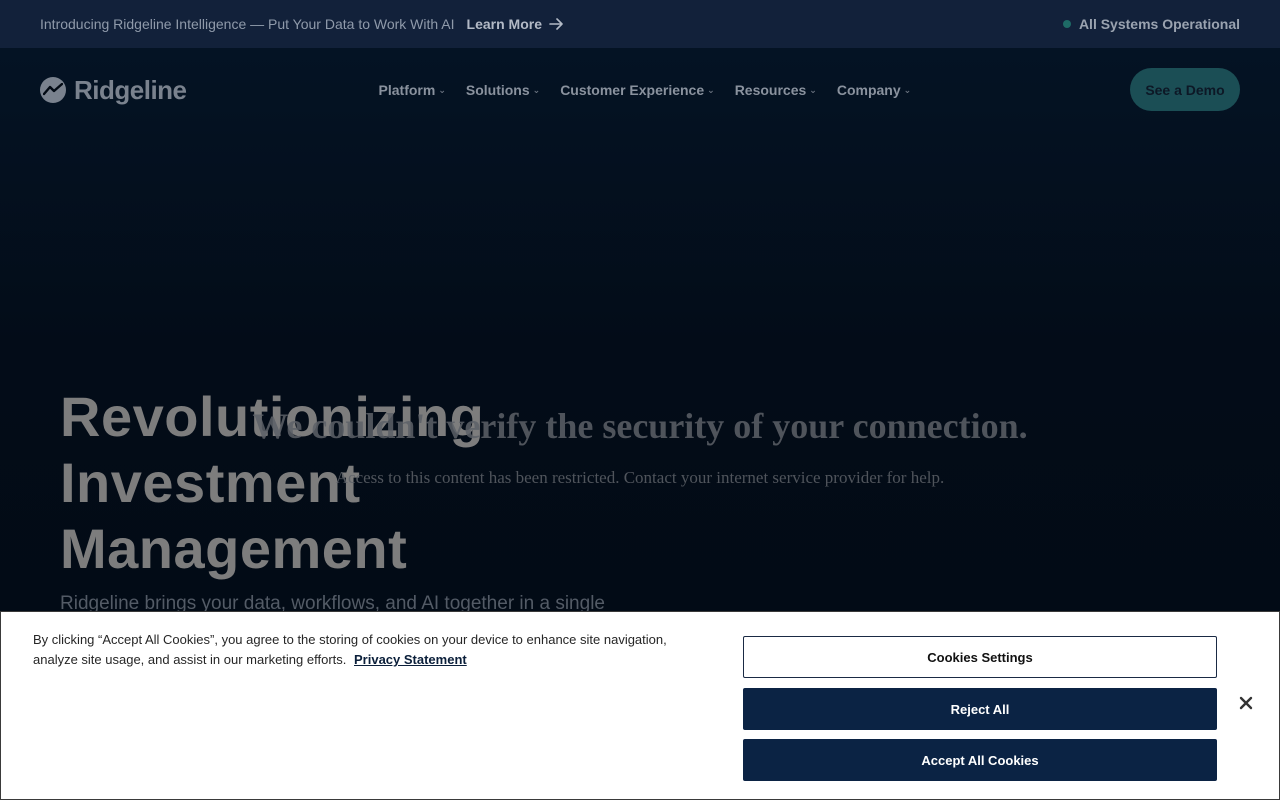 The image size is (1280, 800). Describe the element at coordinates (980, 657) in the screenshot. I see `cookies-settings-button: Cookies Settings` at that location.